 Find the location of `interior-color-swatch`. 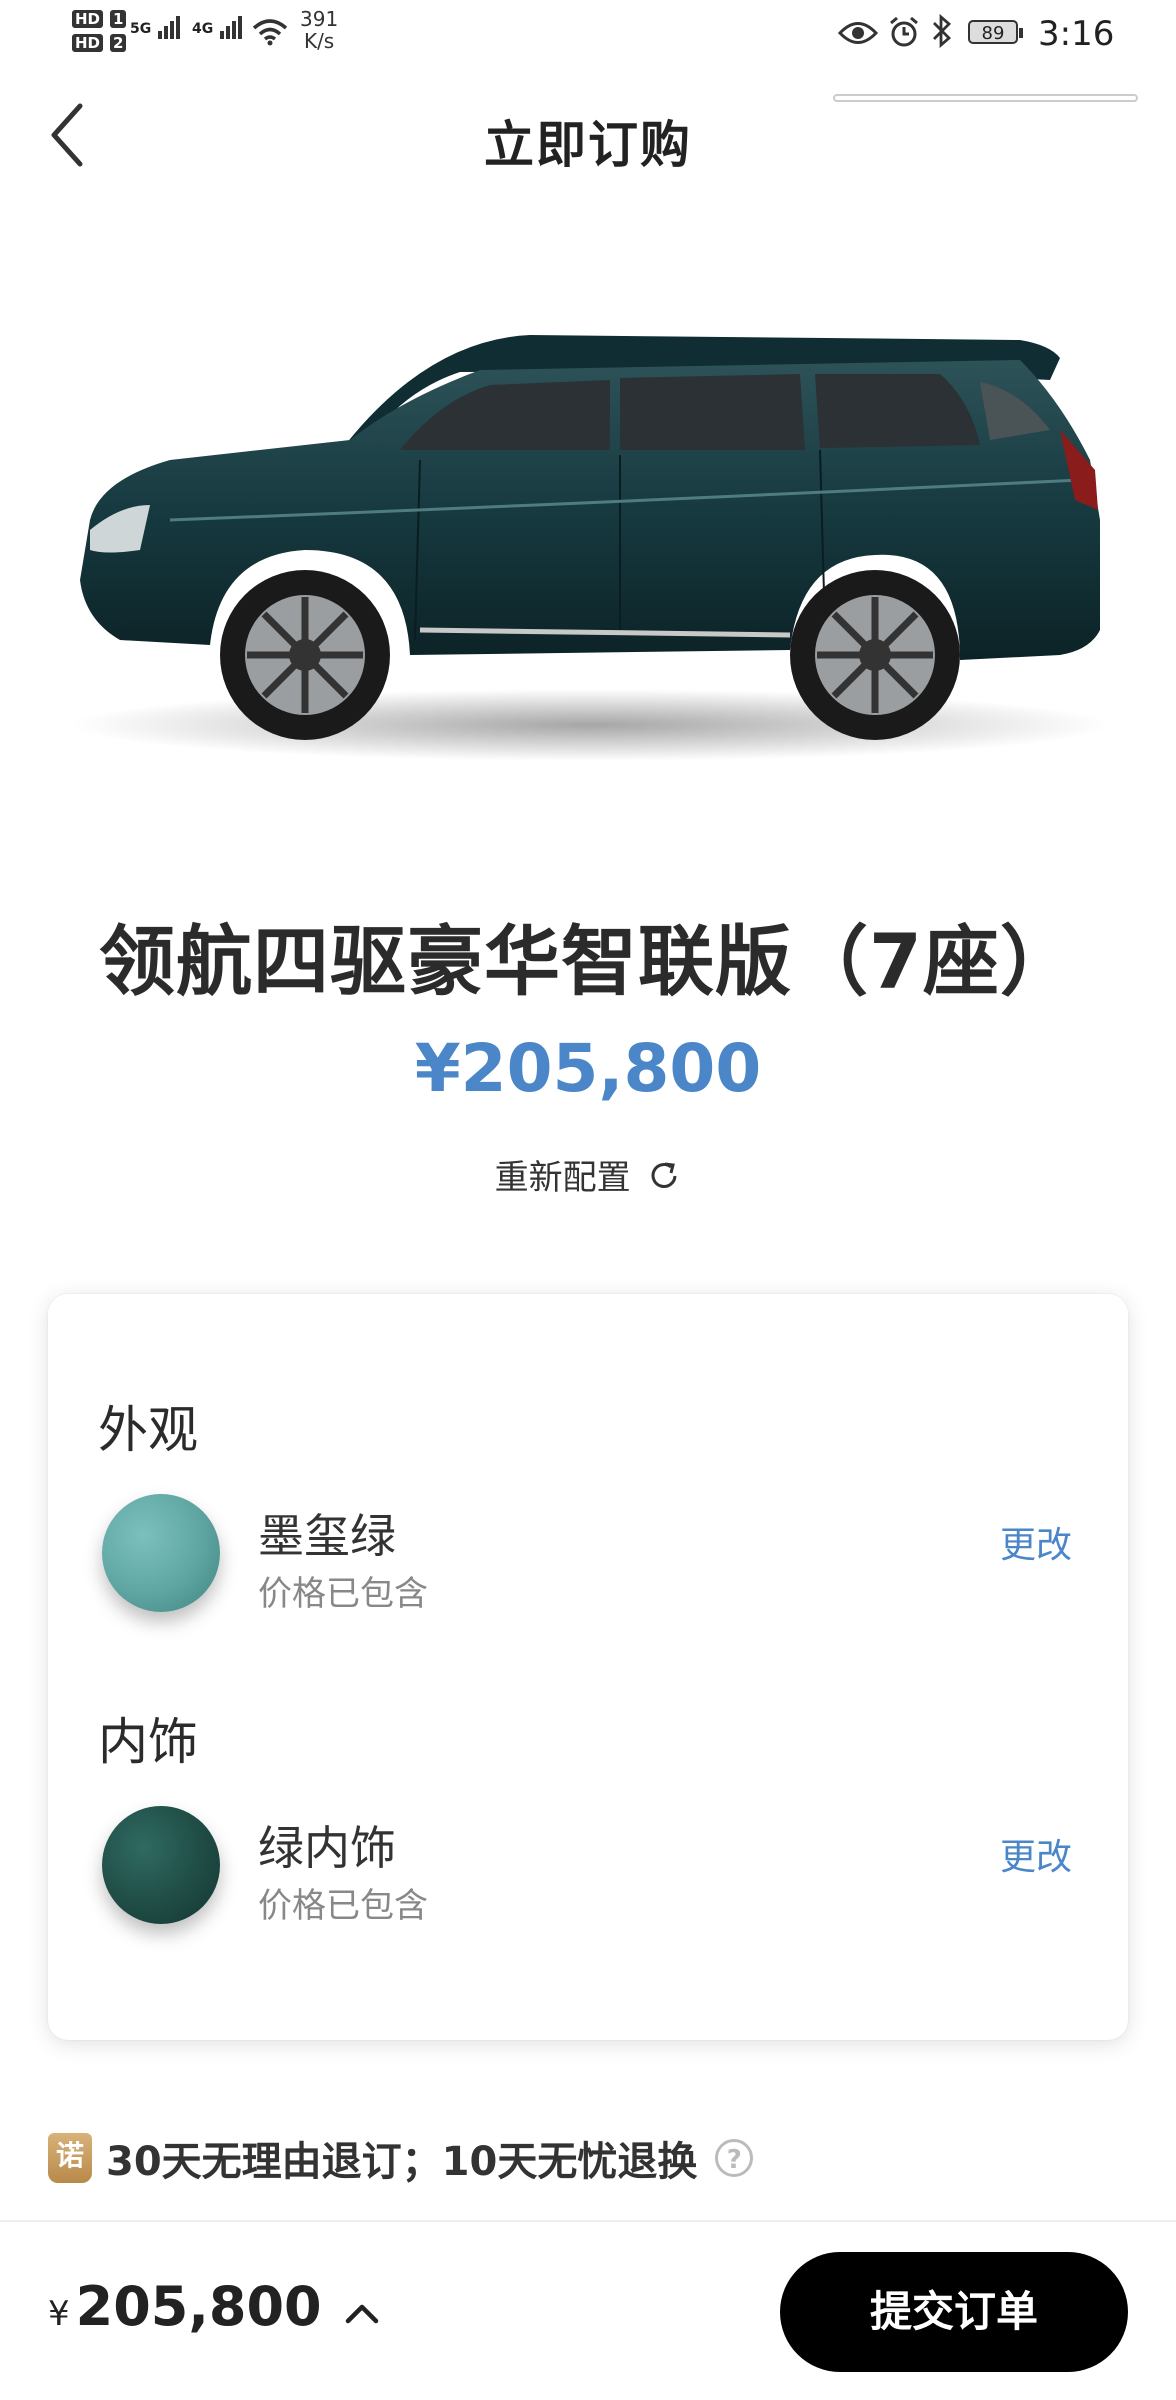

interior-color-swatch is located at coordinates (161, 1865).